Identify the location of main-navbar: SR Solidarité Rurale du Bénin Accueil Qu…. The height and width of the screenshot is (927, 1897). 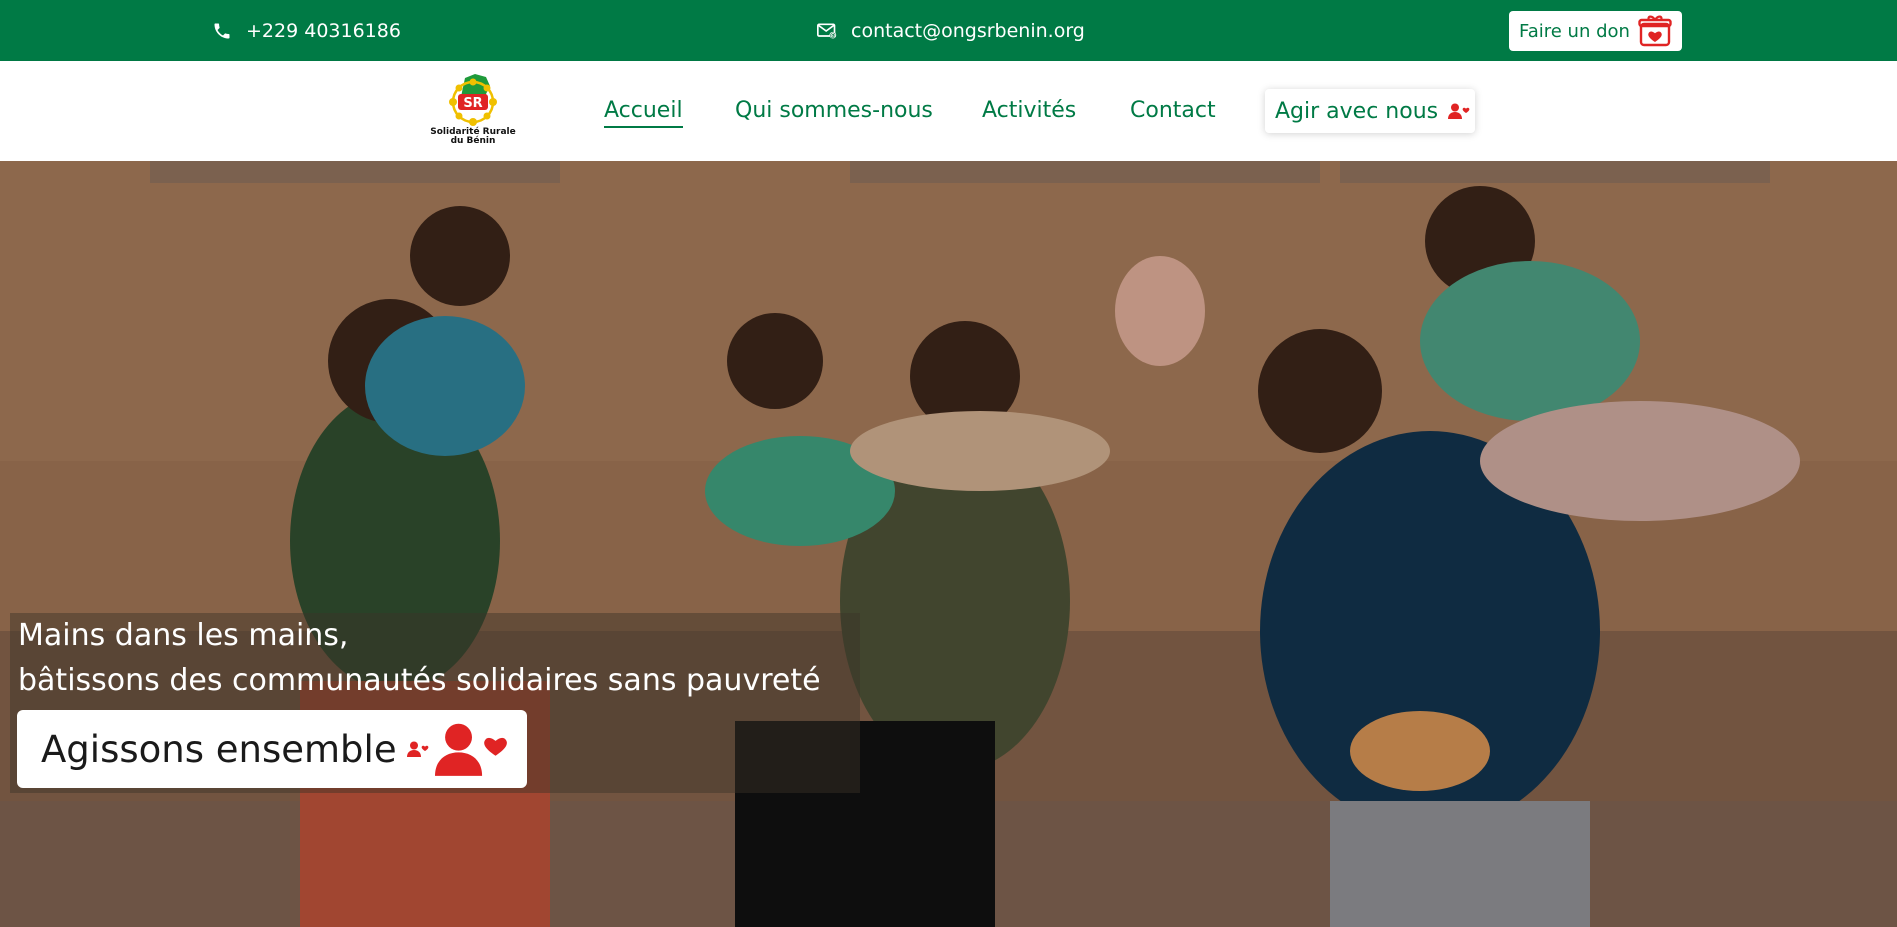
(948, 111).